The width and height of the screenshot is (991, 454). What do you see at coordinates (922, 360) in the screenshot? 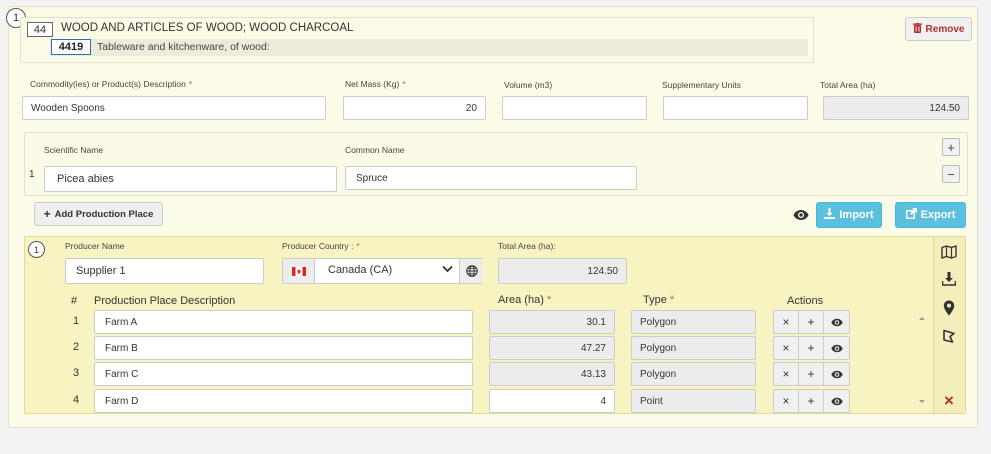
I see `table-scrollbar` at bounding box center [922, 360].